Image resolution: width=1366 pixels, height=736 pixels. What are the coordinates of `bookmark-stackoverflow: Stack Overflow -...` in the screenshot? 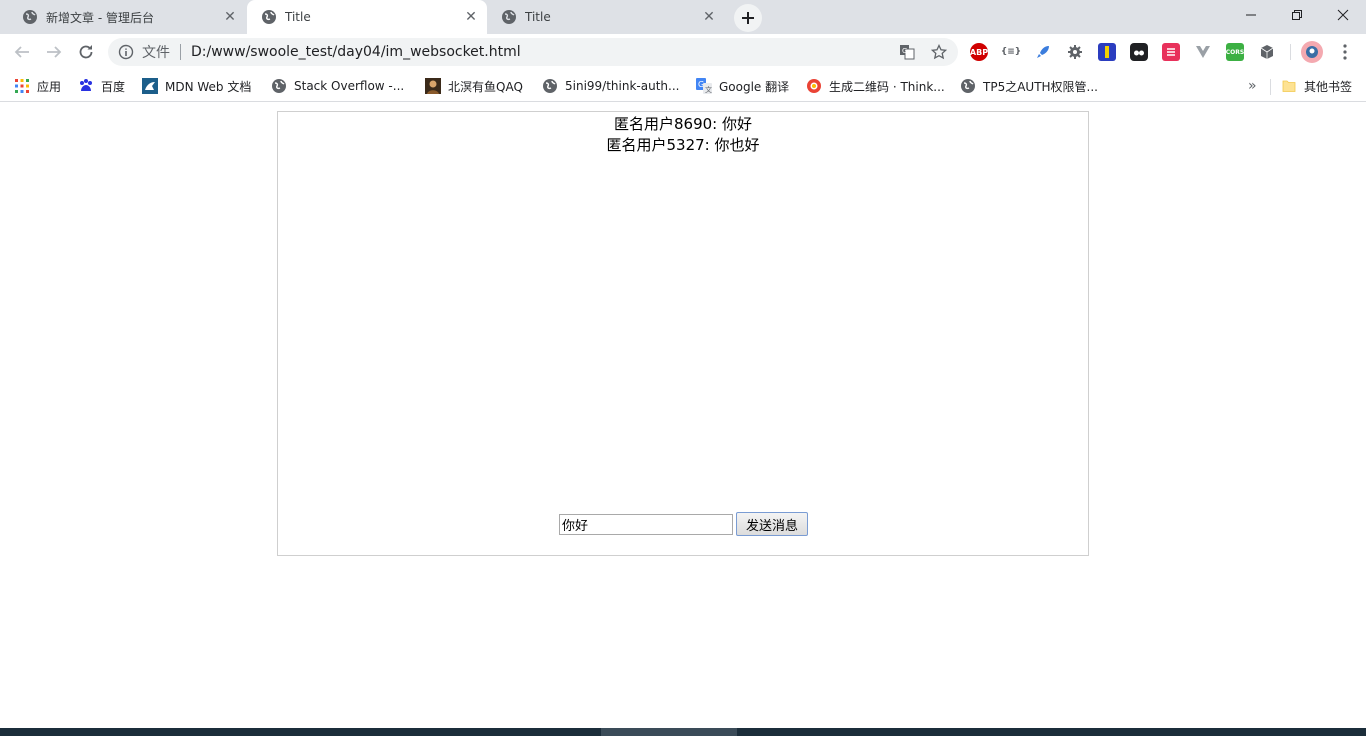 It's located at (337, 86).